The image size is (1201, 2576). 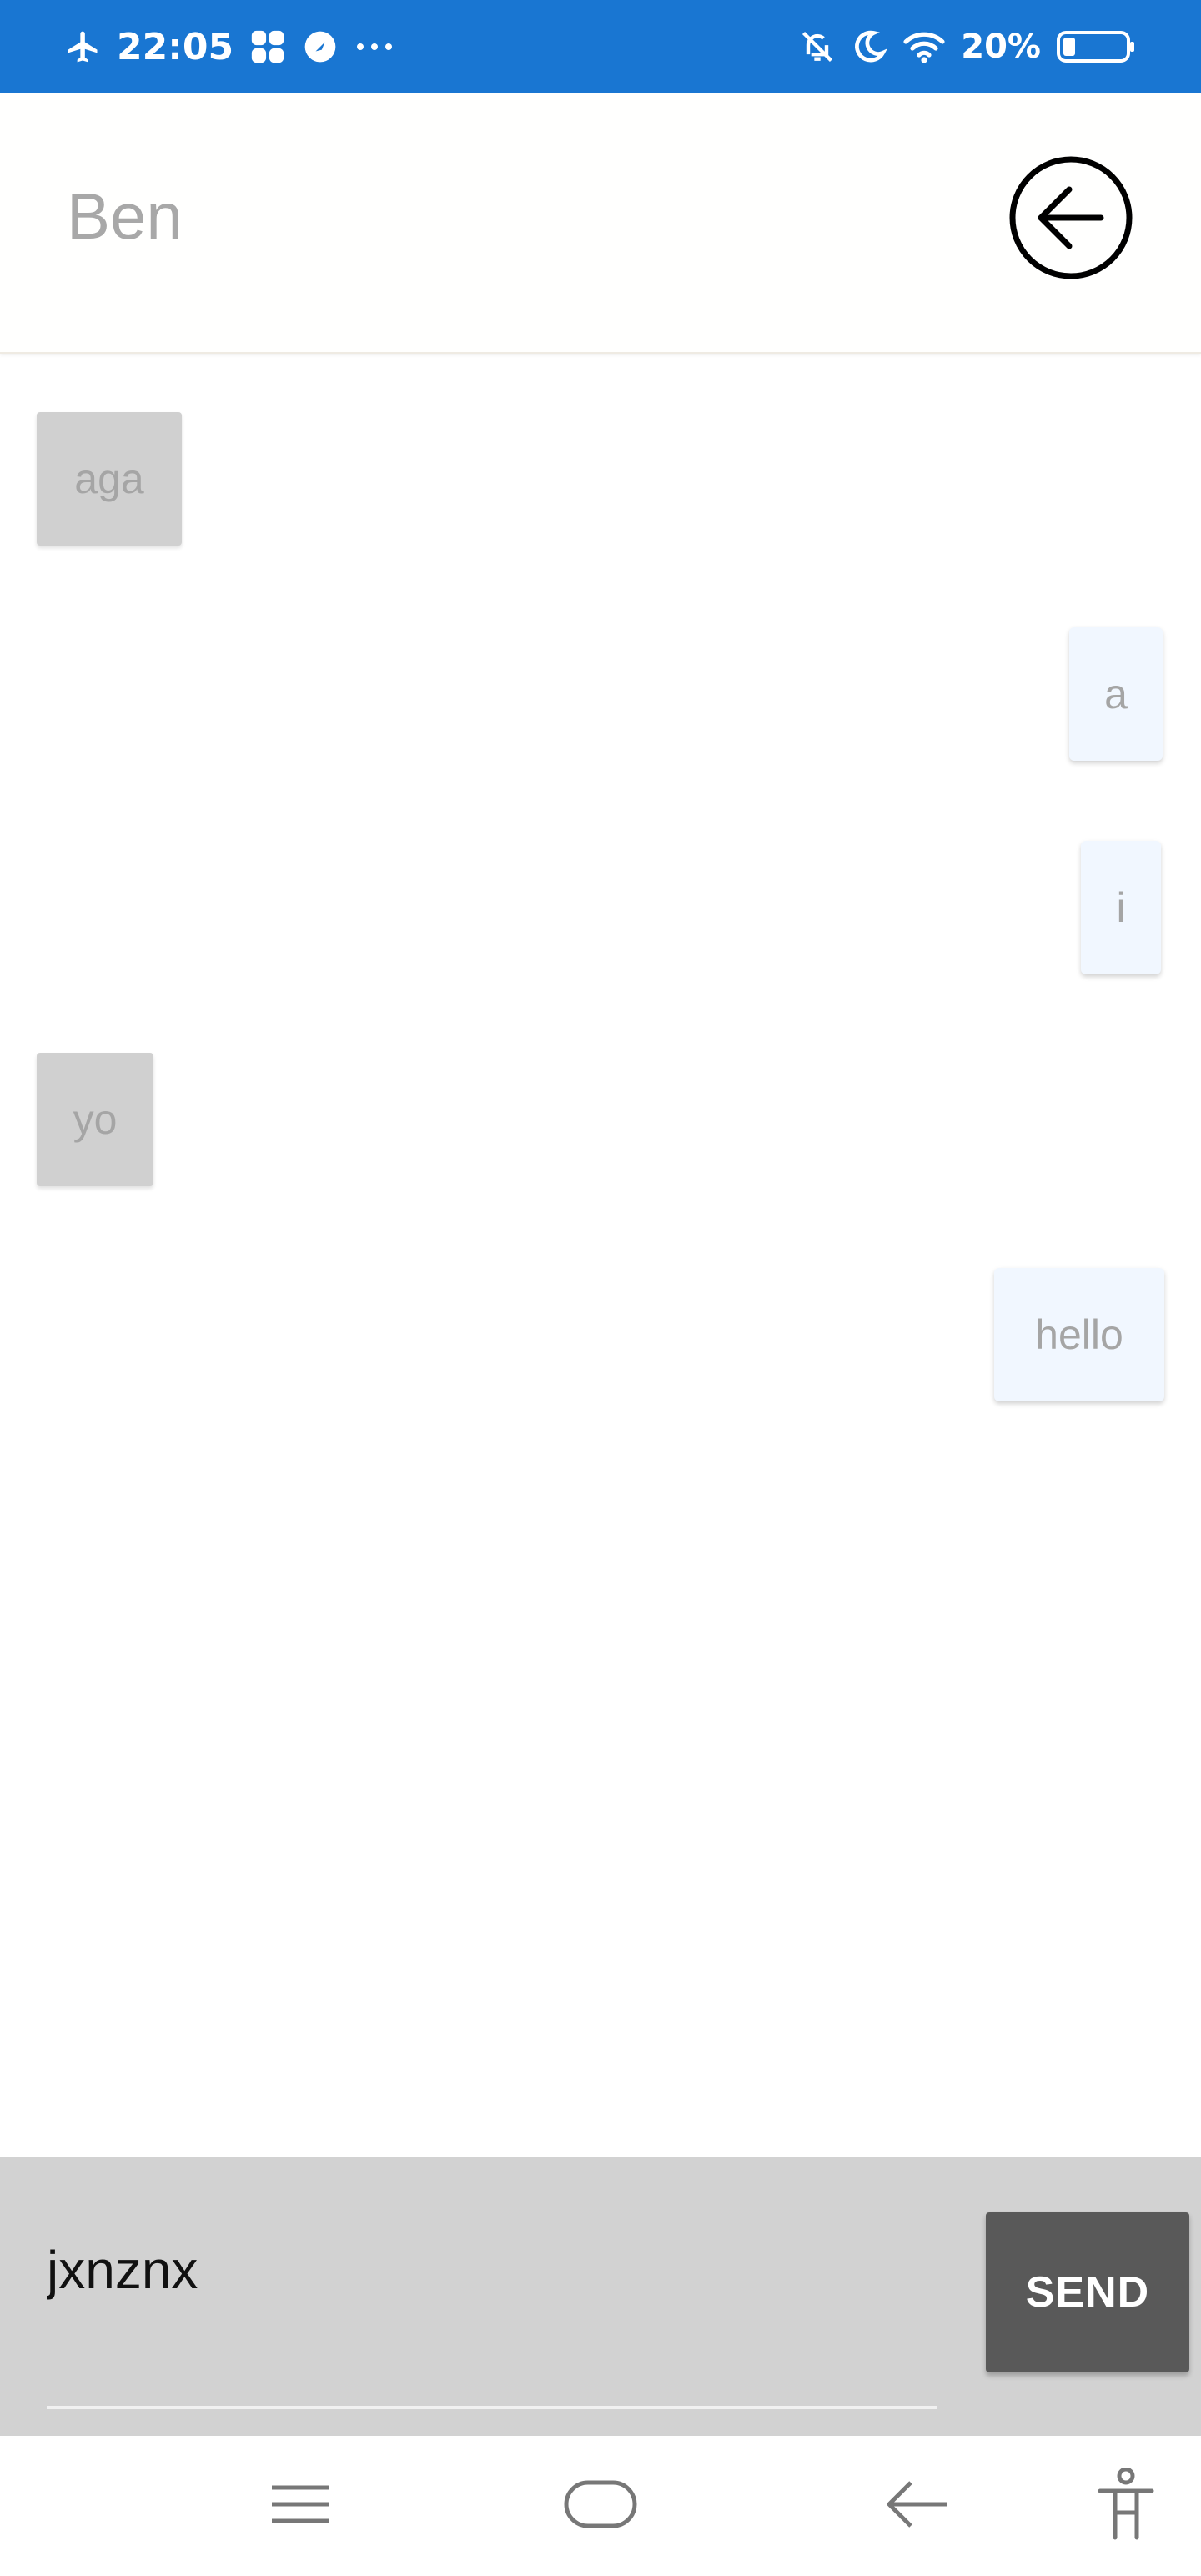 I want to click on input-underline, so click(x=492, y=2407).